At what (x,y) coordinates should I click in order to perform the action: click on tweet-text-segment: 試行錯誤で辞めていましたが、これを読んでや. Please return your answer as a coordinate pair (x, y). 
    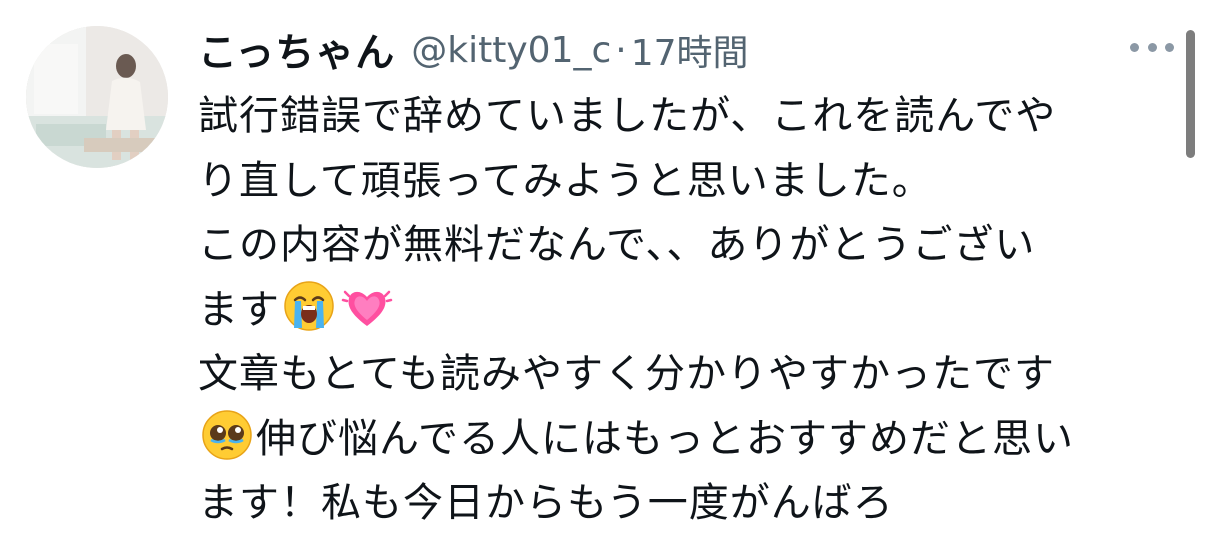
    Looking at the image, I should click on (627, 116).